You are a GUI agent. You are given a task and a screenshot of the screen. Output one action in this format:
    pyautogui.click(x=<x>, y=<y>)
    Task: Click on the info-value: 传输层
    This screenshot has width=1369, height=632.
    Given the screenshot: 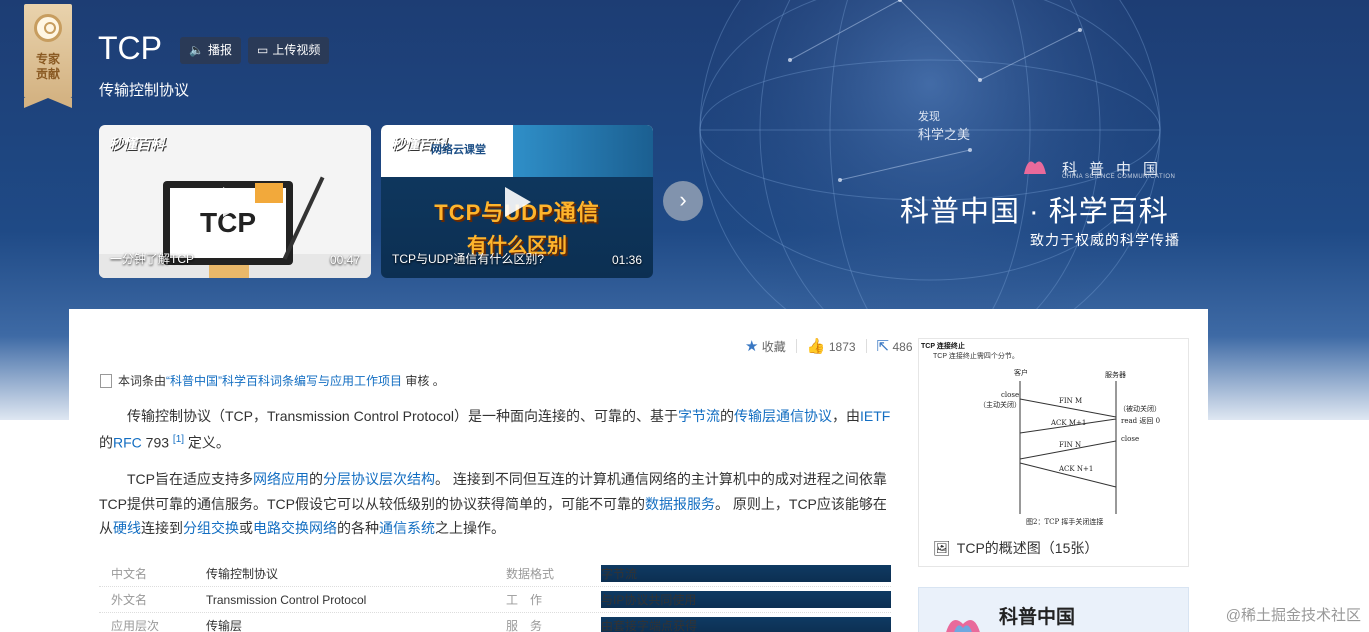 What is the action you would take?
    pyautogui.click(x=224, y=625)
    